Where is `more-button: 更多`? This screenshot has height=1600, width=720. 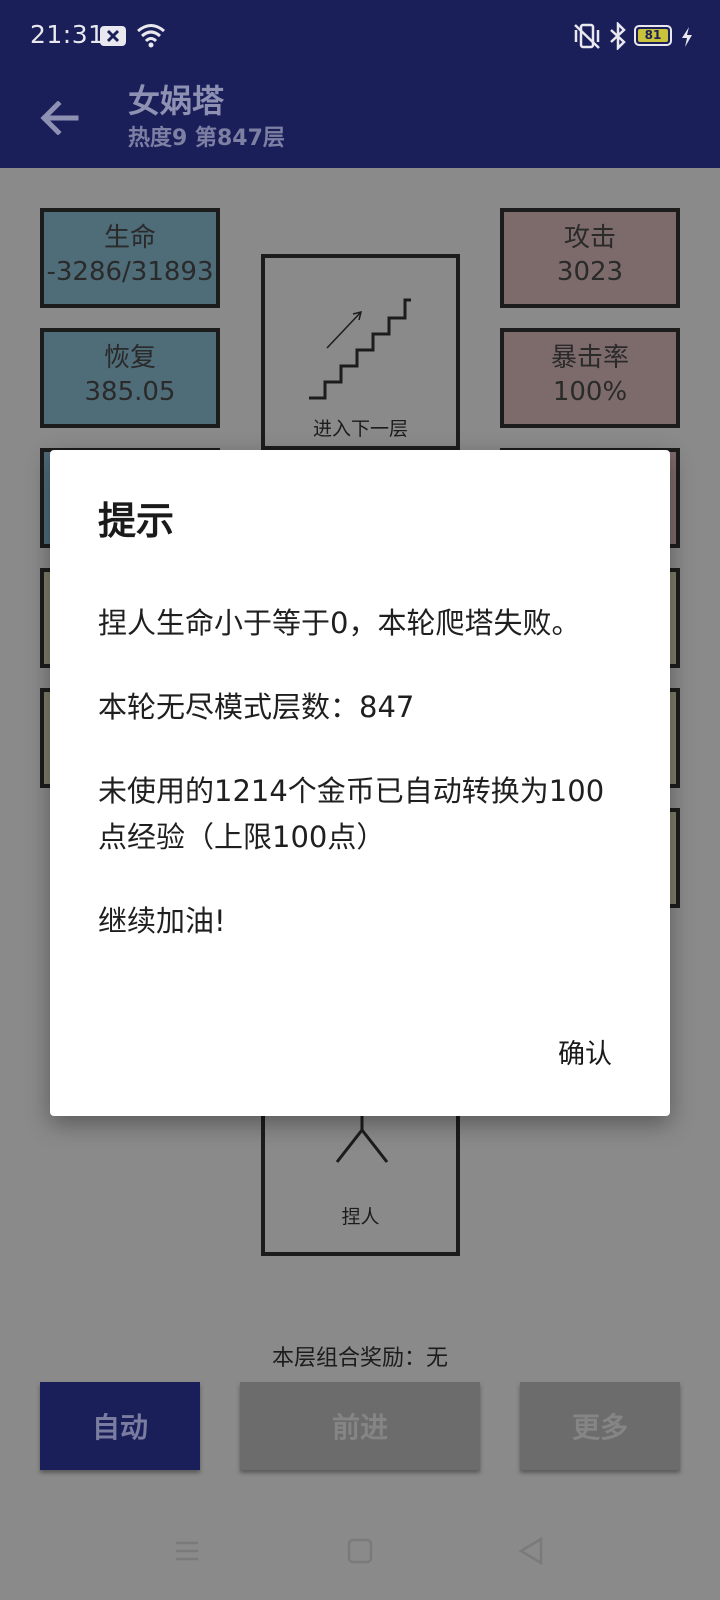
more-button: 更多 is located at coordinates (600, 1426).